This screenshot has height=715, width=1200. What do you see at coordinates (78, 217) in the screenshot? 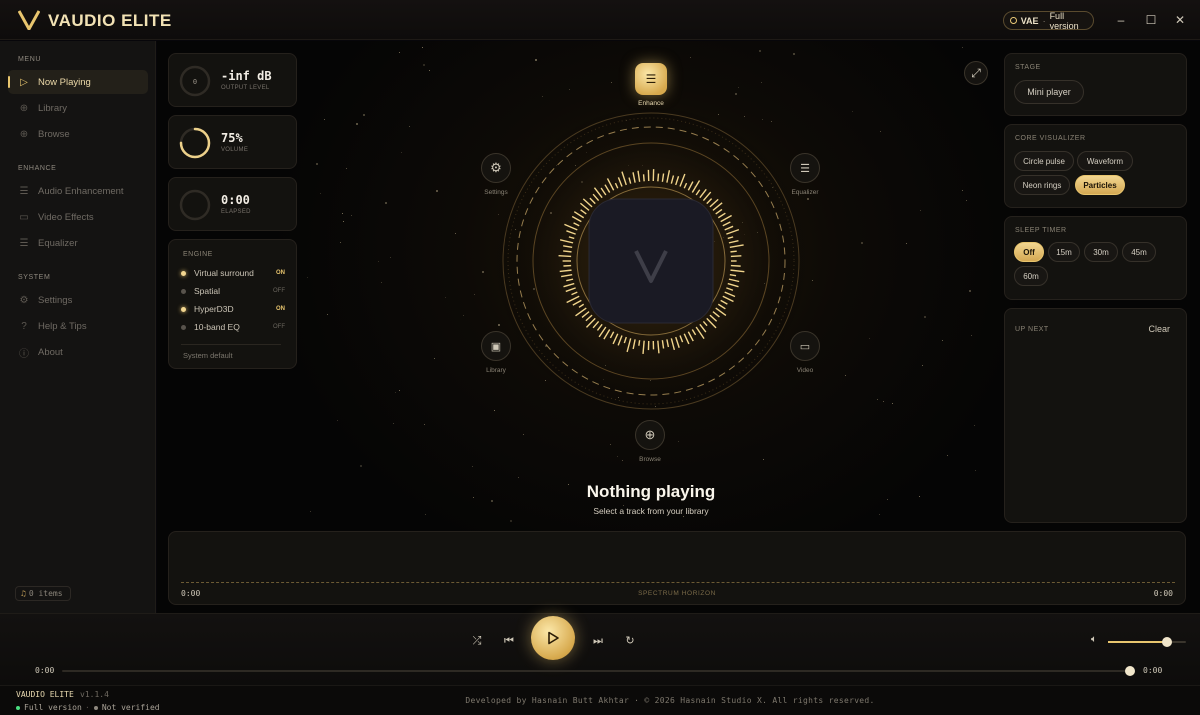
I see `sidebar-item-video-effects: ▭ Video Effects` at bounding box center [78, 217].